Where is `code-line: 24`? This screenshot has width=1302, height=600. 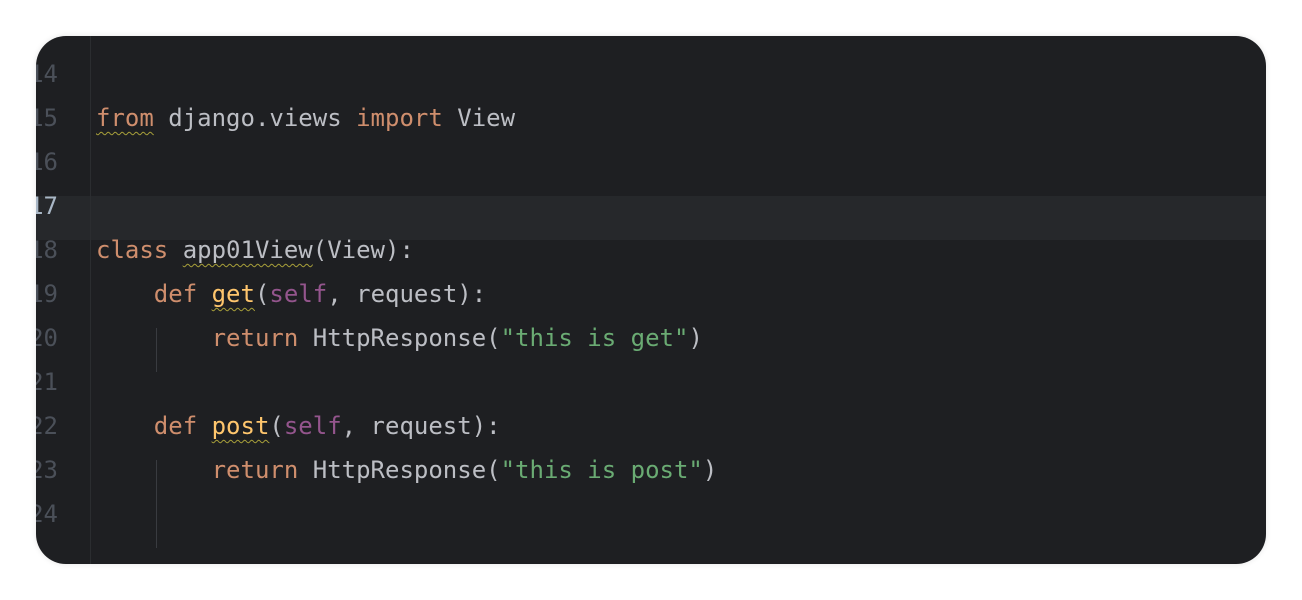 code-line: 24 is located at coordinates (651, 514).